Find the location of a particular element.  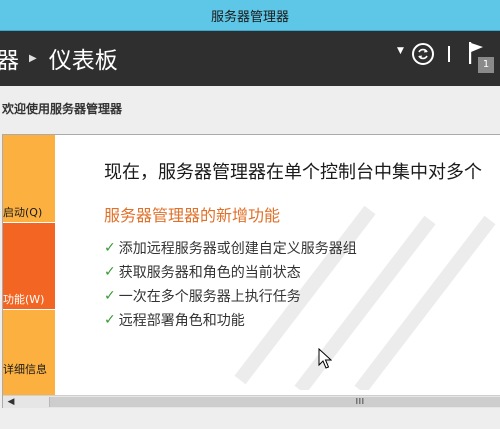

breadcrumb: 器 ▶ 仪表板 is located at coordinates (59, 58).